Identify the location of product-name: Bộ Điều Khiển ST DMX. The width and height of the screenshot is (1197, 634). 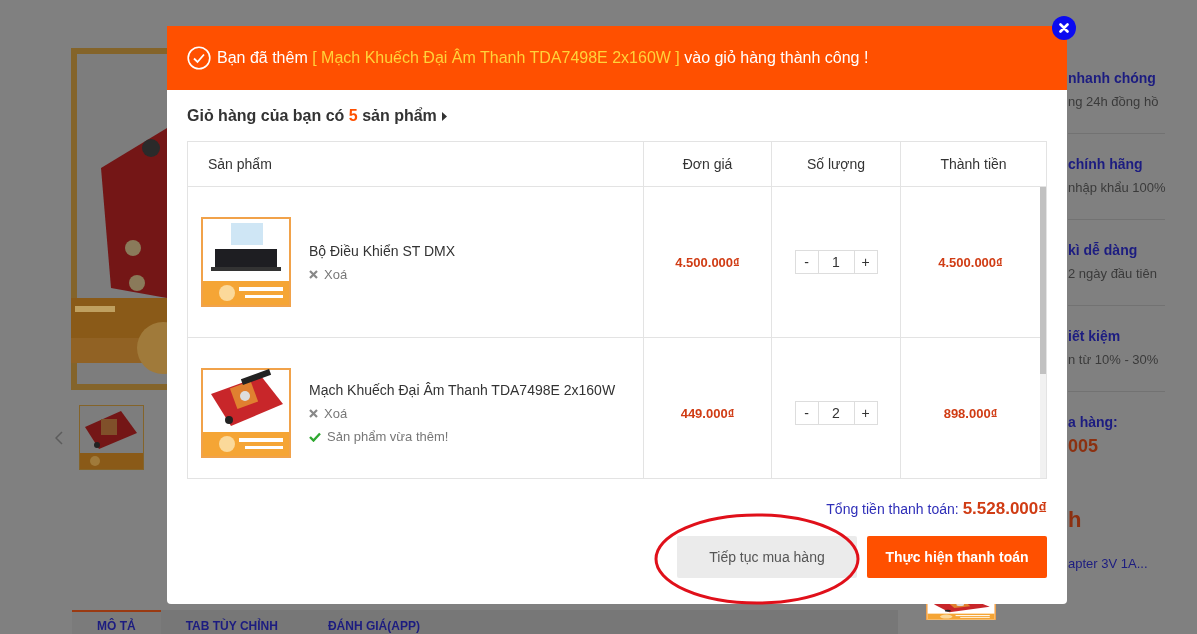
(382, 250).